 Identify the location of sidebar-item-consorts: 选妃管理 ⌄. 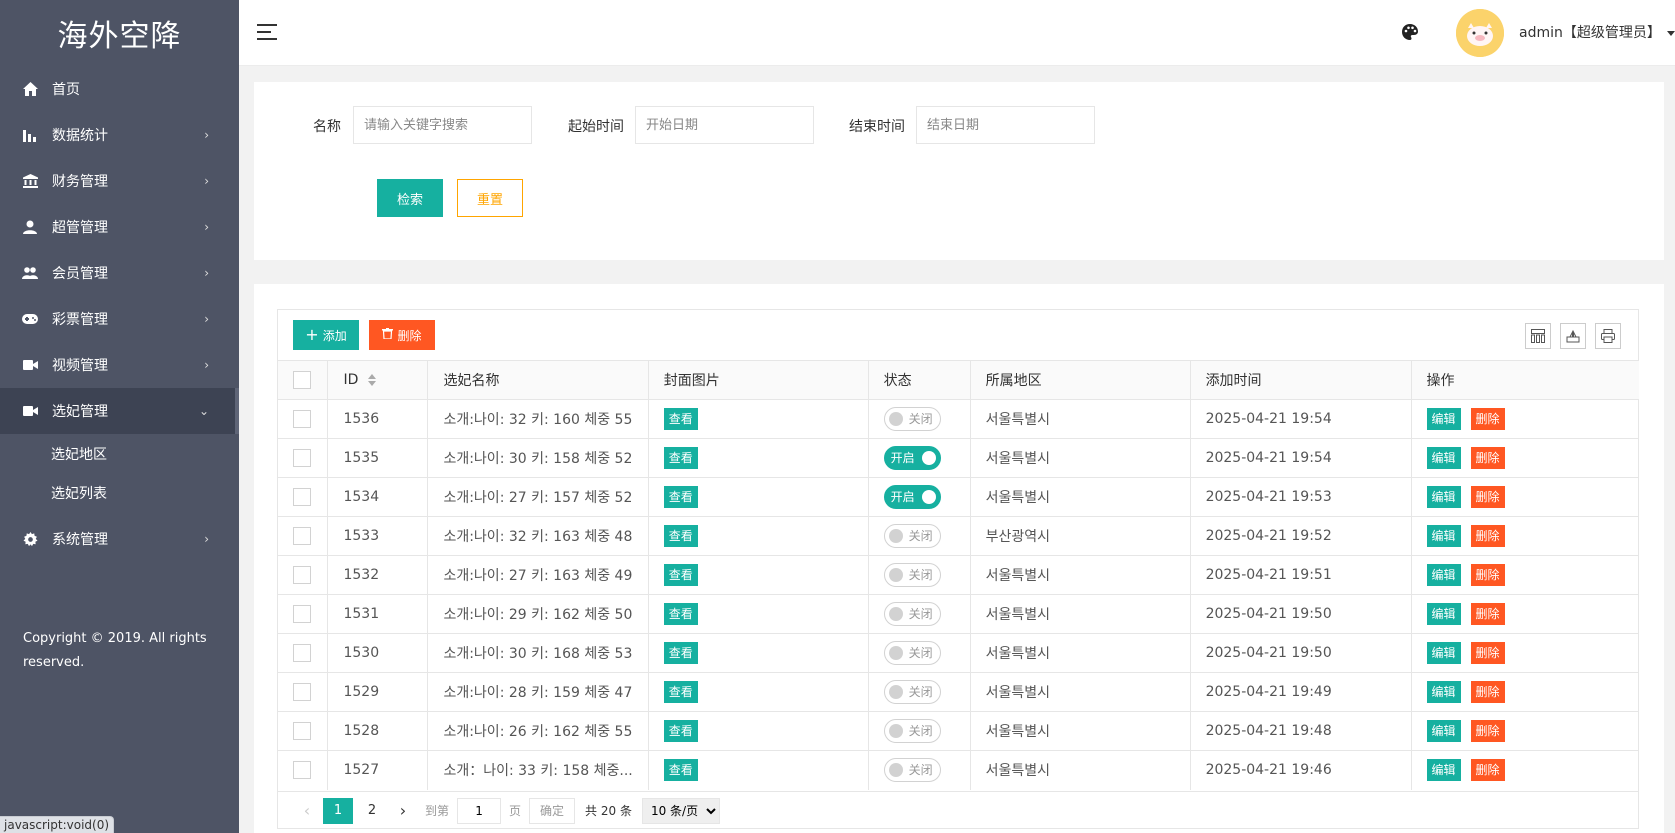
(119, 411).